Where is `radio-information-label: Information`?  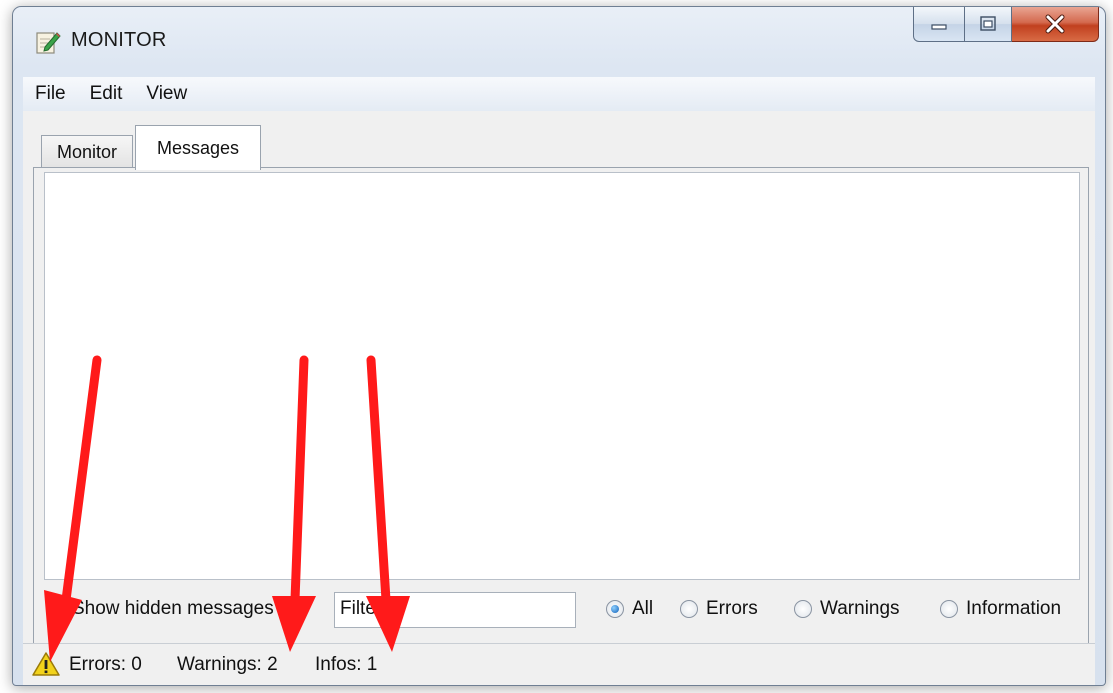
radio-information-label: Information is located at coordinates (1014, 608).